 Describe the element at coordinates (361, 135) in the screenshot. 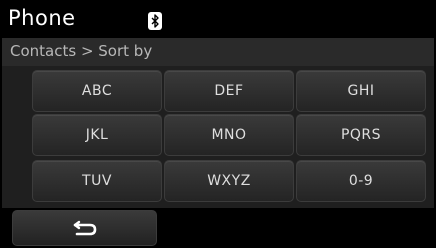

I see `sort-key-pqrs: PQRS` at that location.